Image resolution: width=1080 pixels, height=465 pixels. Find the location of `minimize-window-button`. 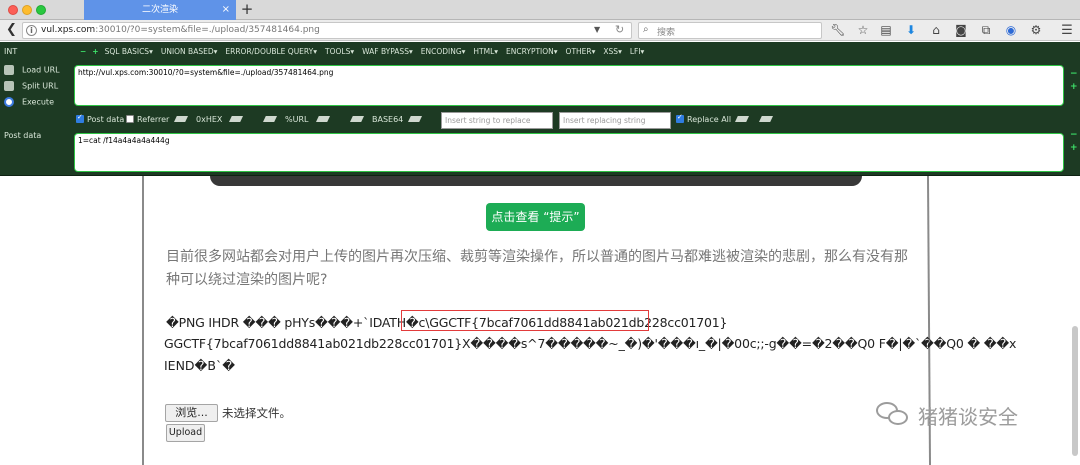

minimize-window-button is located at coordinates (27, 10).